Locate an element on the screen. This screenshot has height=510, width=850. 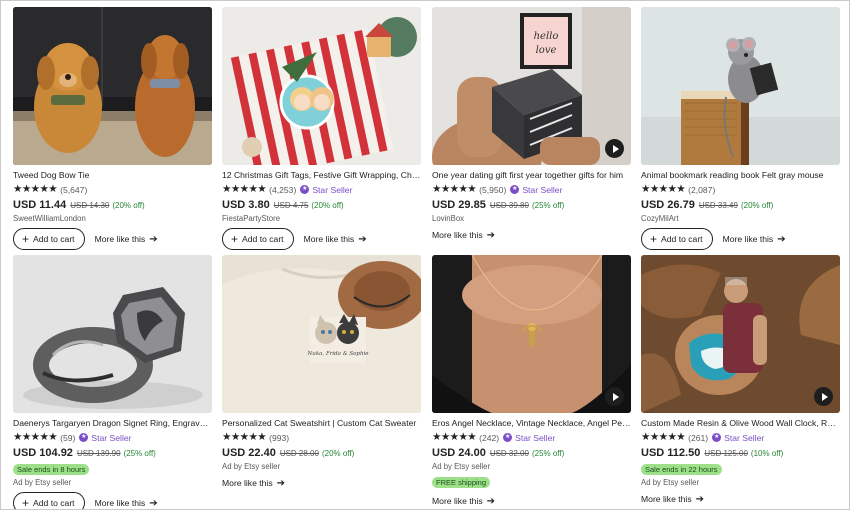
product-title: Tweed Dog Bow Tie is located at coordinates (112, 175).